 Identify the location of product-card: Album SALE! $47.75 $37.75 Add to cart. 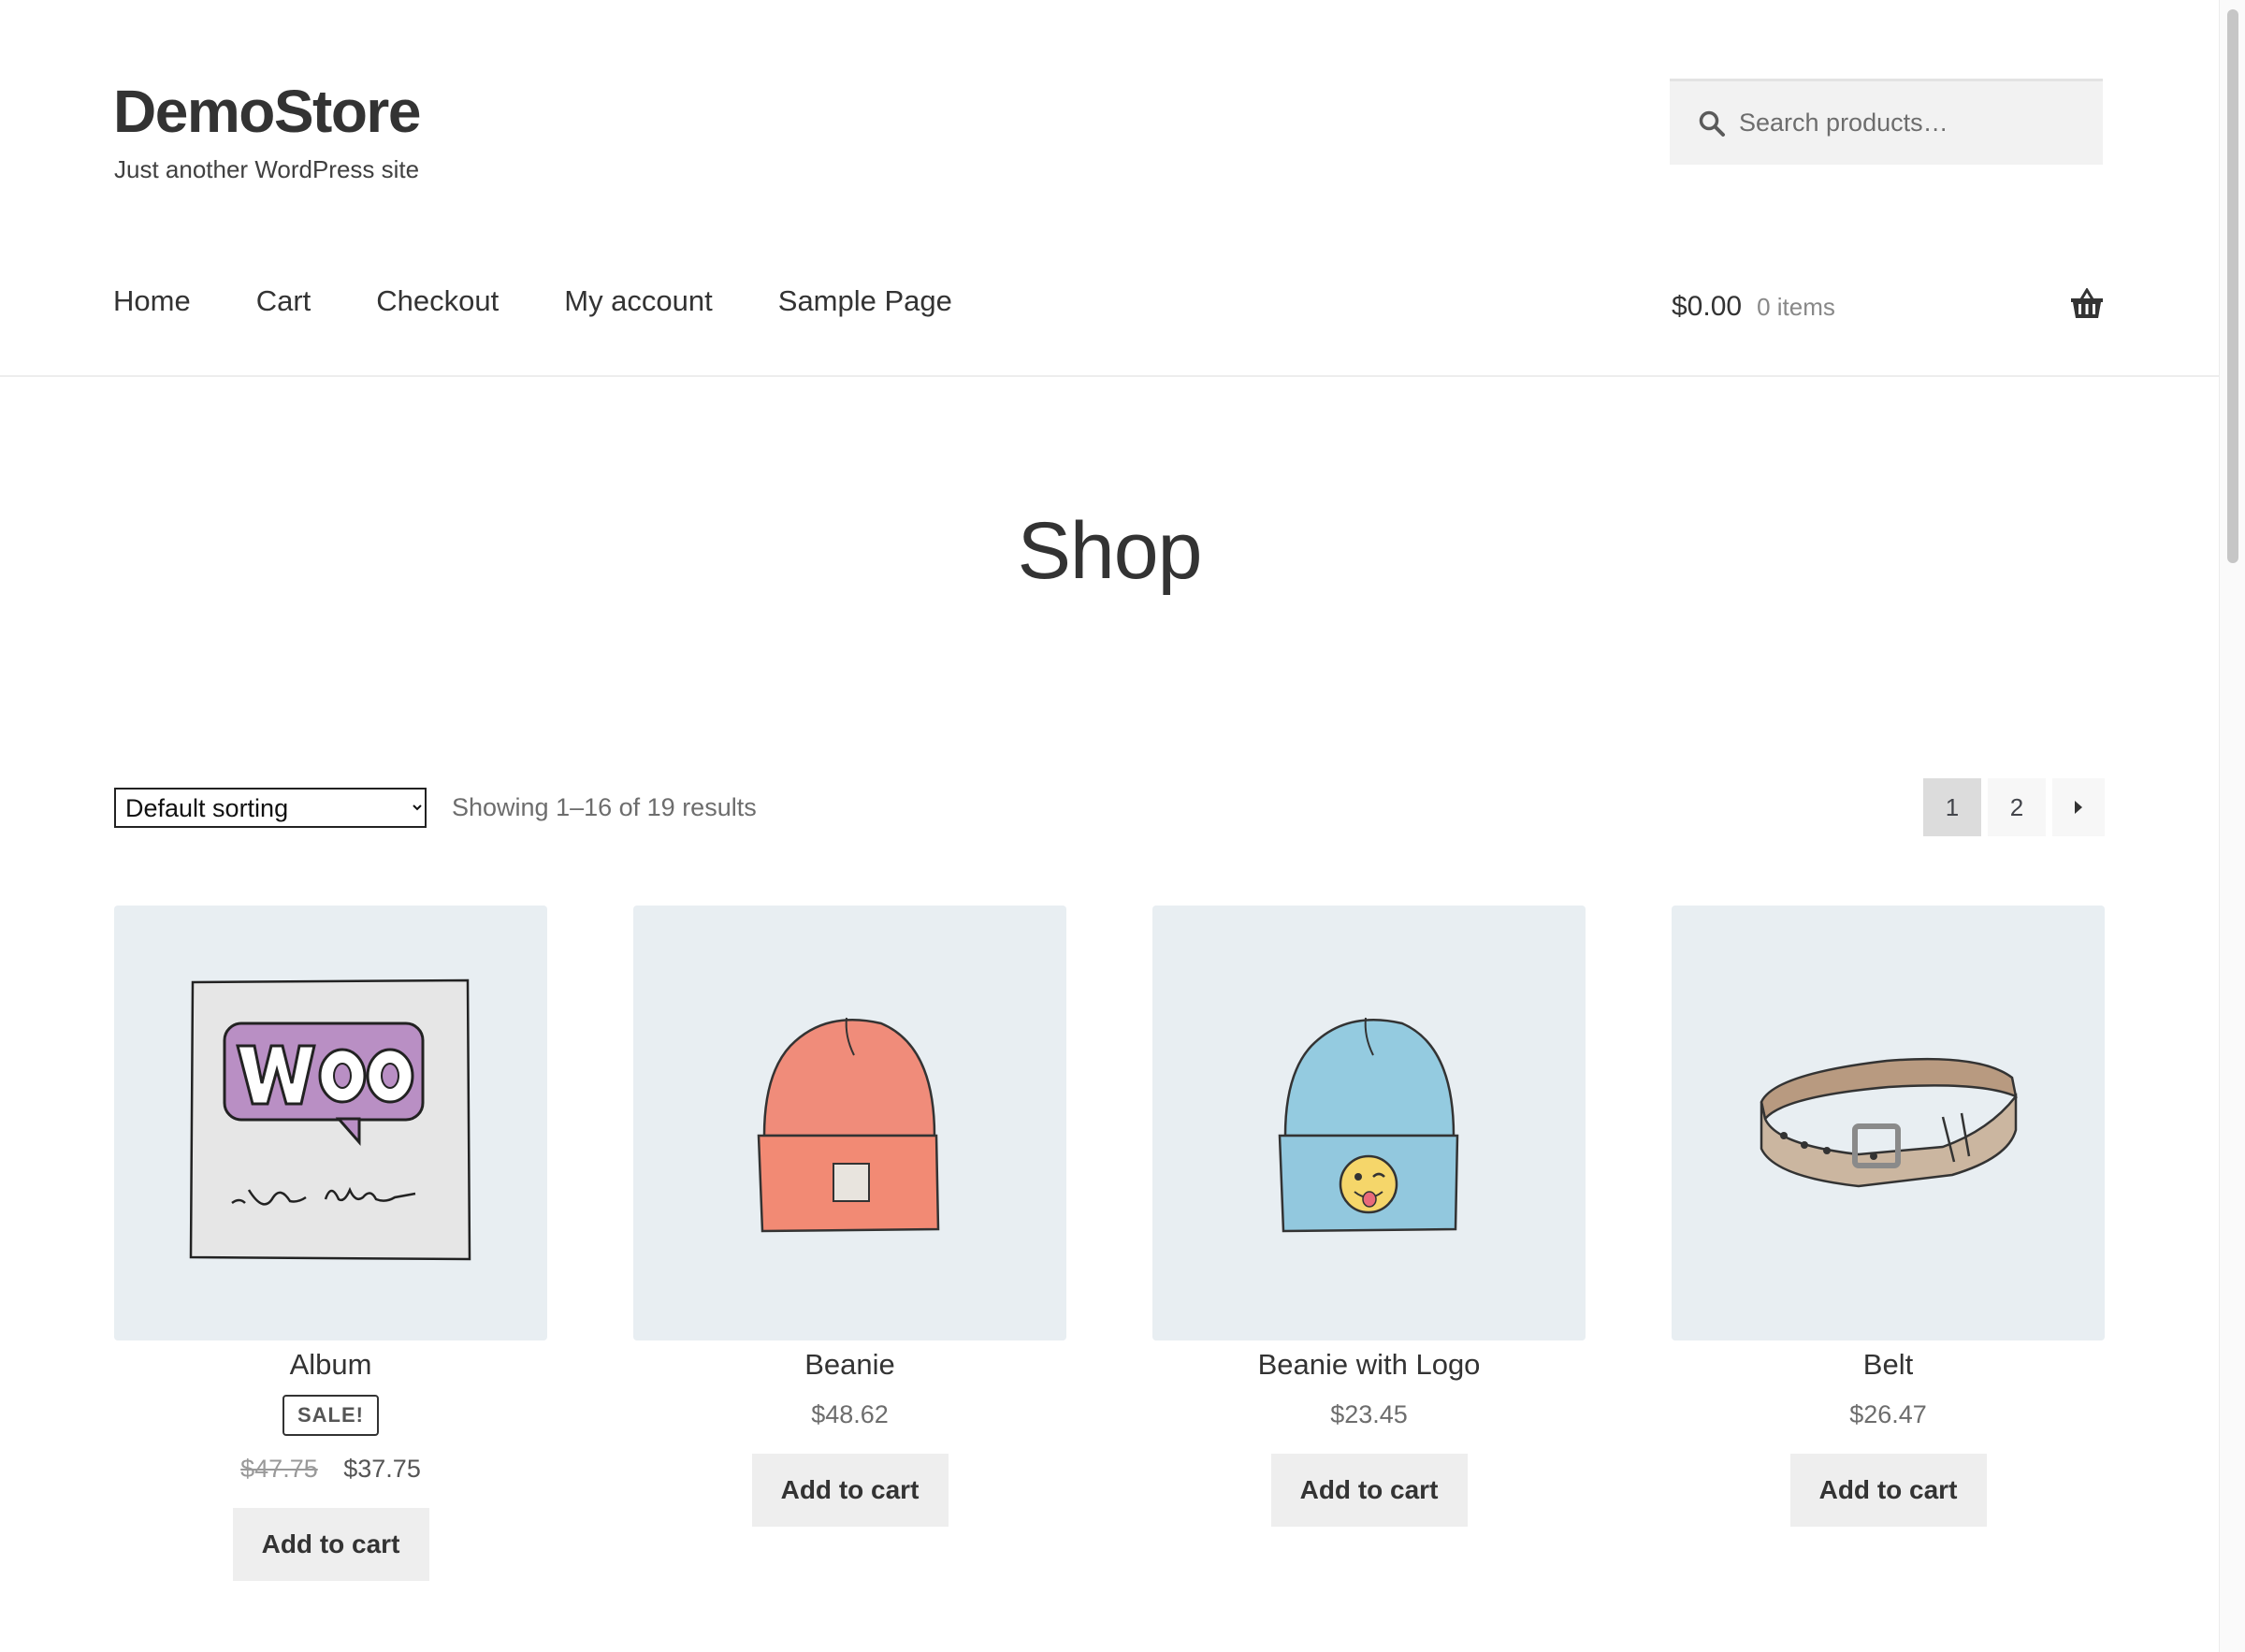
(331, 1243).